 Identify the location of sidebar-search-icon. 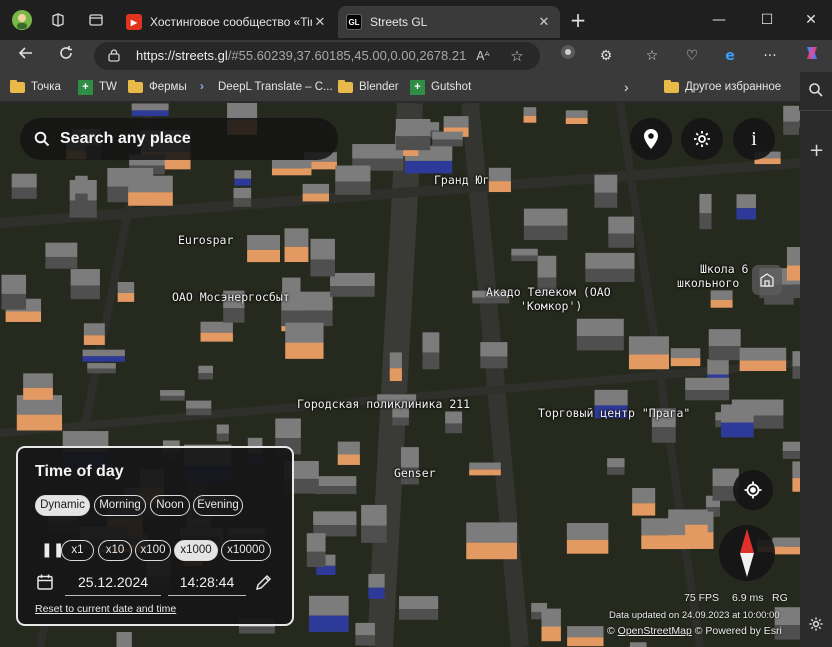
(816, 92).